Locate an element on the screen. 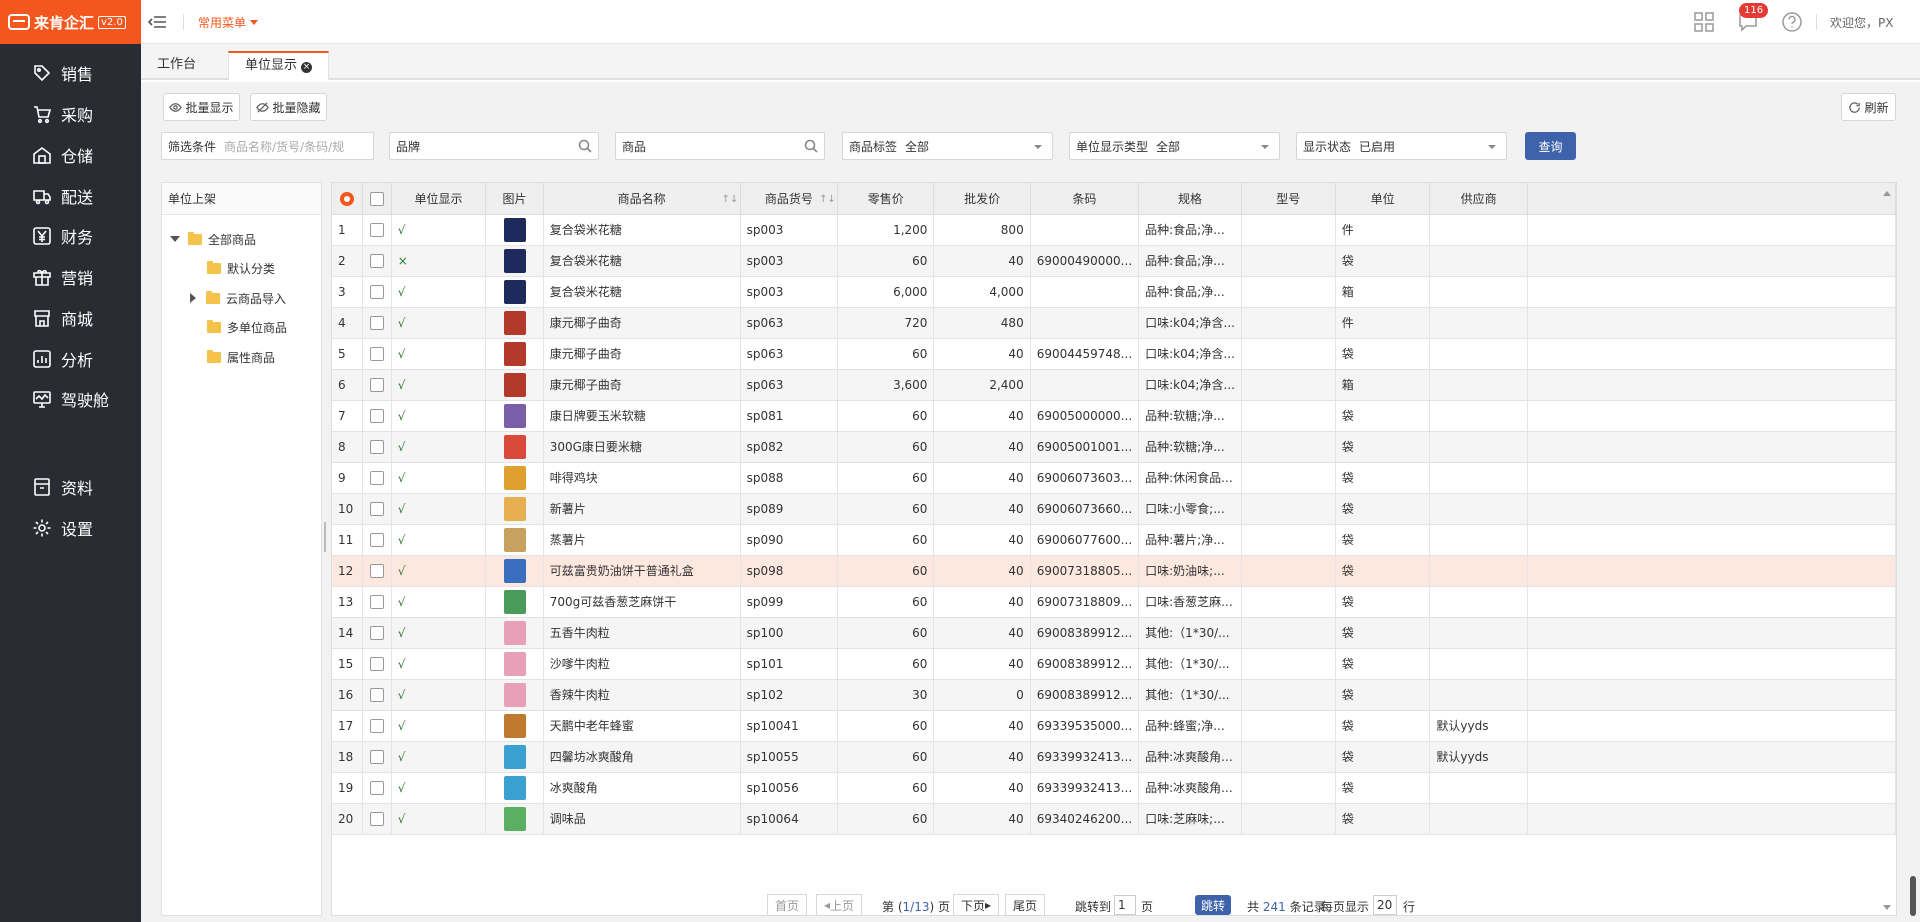 The width and height of the screenshot is (1920, 922). last-page-button: 尾页 is located at coordinates (1025, 905).